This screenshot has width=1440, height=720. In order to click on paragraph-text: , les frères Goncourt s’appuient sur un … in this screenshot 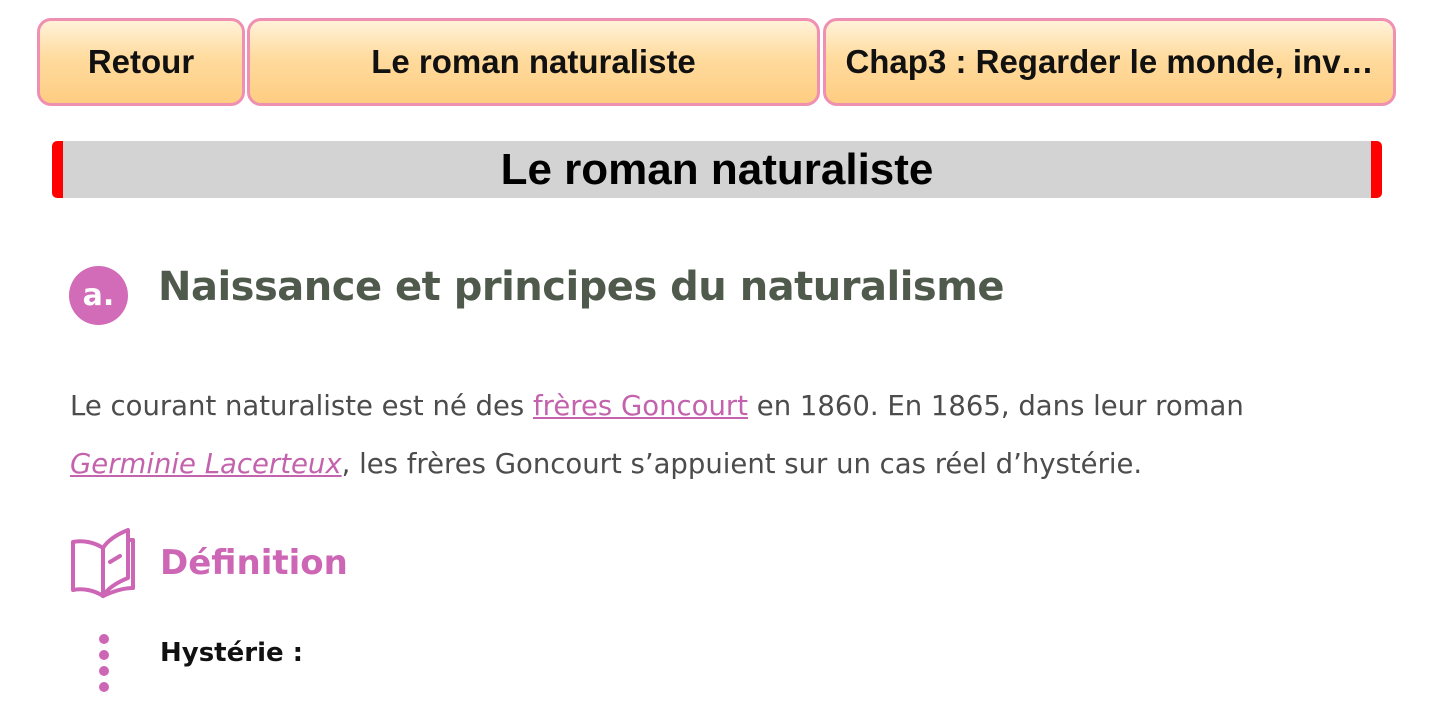, I will do `click(742, 464)`.